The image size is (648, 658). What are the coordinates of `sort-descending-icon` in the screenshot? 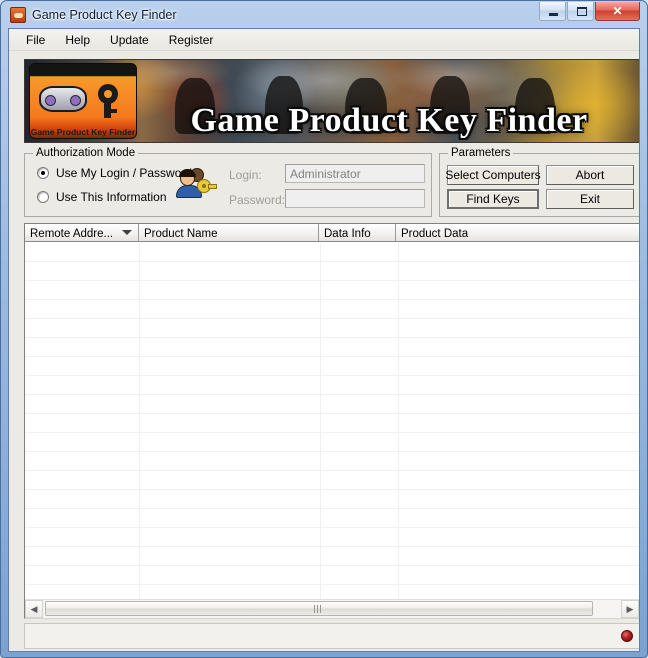 It's located at (127, 232).